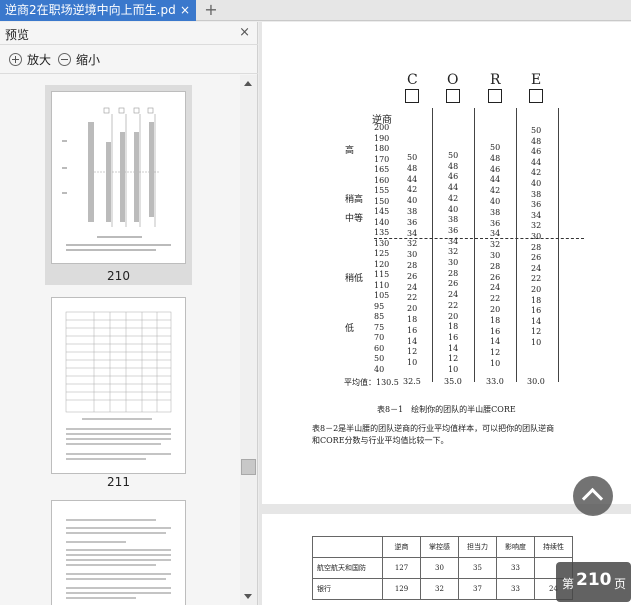  What do you see at coordinates (379, 358) in the screenshot?
I see `scale-value: 50` at bounding box center [379, 358].